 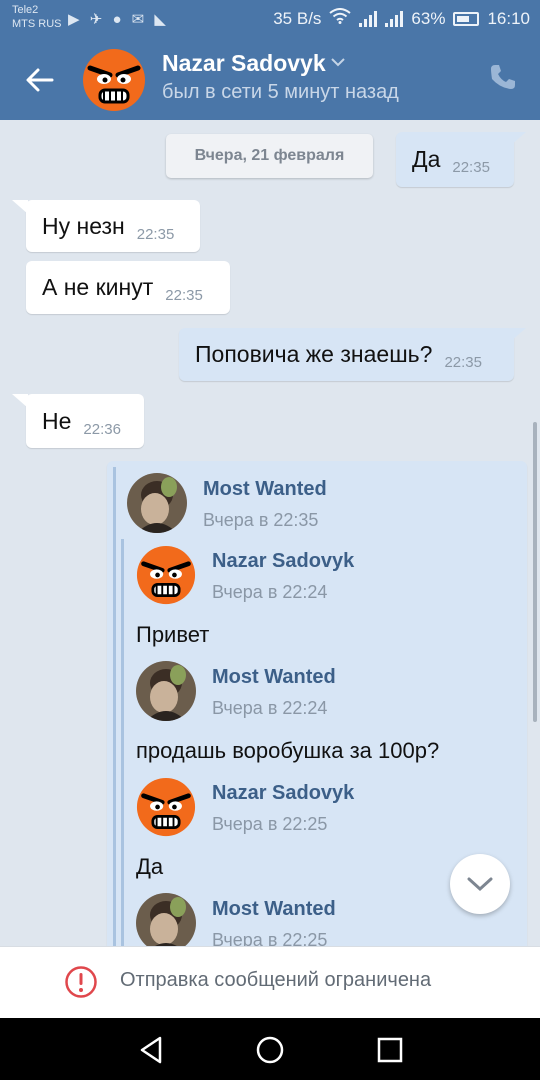 What do you see at coordinates (535, 572) in the screenshot?
I see `scrollbar` at bounding box center [535, 572].